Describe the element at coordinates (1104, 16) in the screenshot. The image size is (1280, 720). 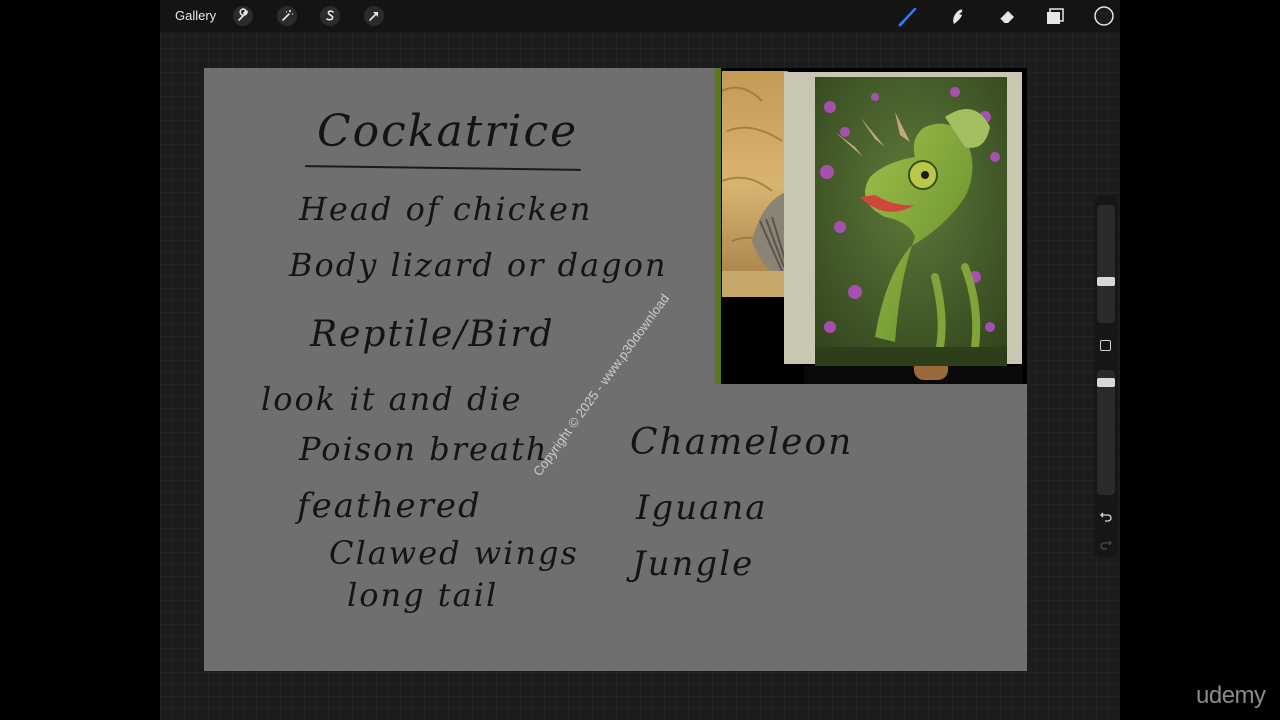
I see `color-swatch-icon` at that location.